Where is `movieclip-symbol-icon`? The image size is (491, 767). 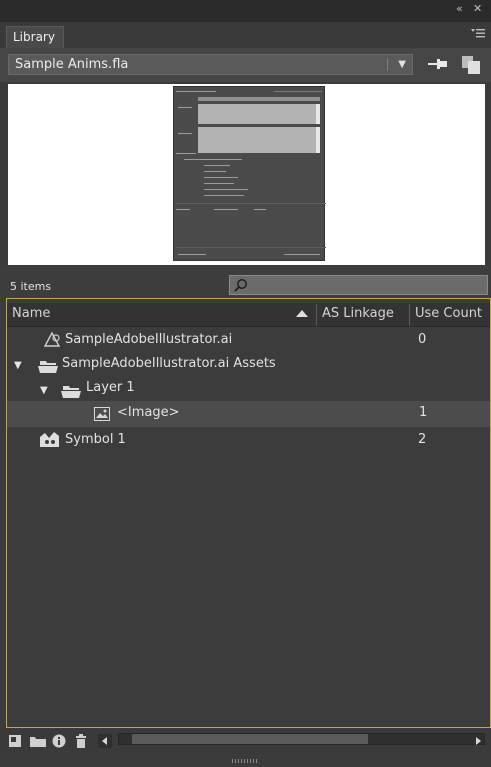
movieclip-symbol-icon is located at coordinates (50, 441).